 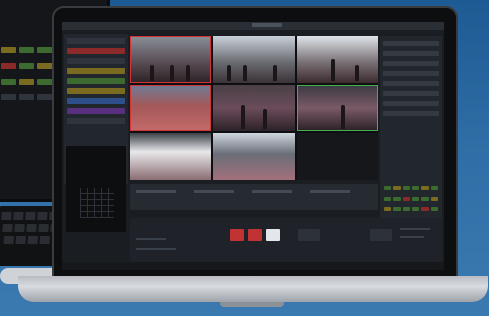 What do you see at coordinates (411, 134) in the screenshot?
I see `settings-panel` at bounding box center [411, 134].